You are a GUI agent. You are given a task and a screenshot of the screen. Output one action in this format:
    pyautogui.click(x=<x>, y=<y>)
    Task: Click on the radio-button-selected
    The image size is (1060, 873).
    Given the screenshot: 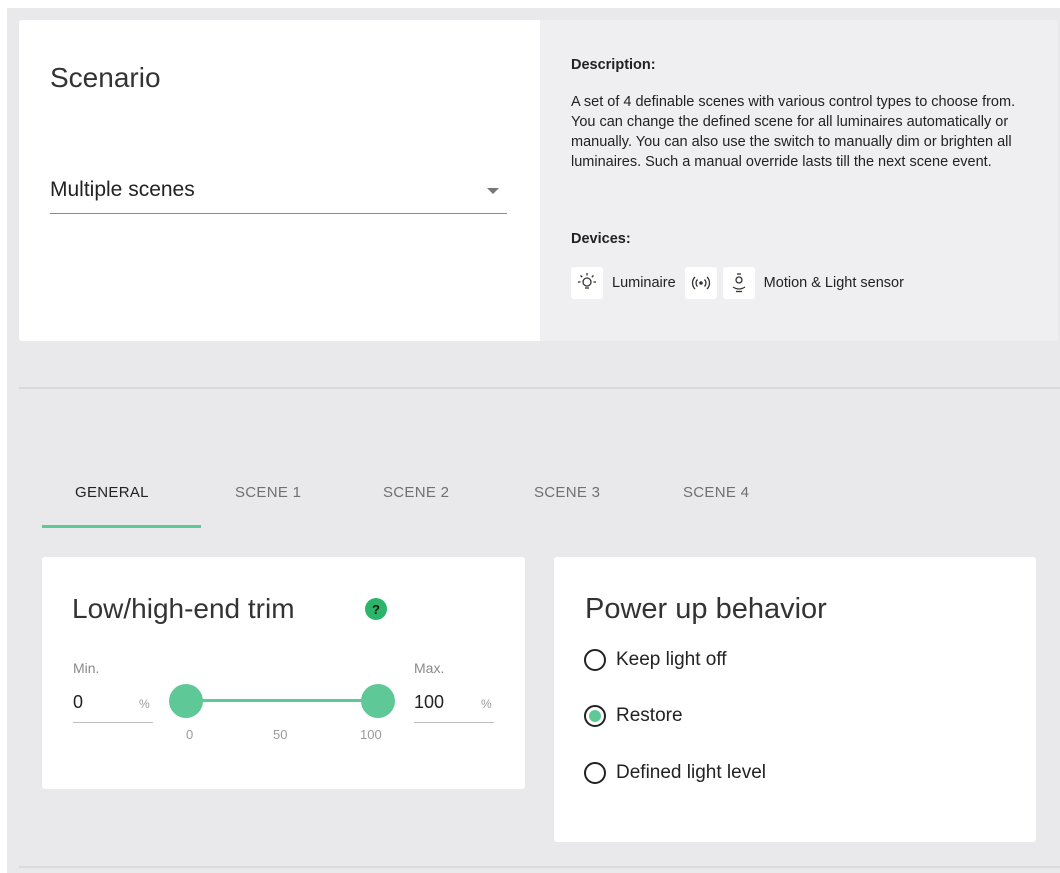 What is the action you would take?
    pyautogui.click(x=595, y=716)
    